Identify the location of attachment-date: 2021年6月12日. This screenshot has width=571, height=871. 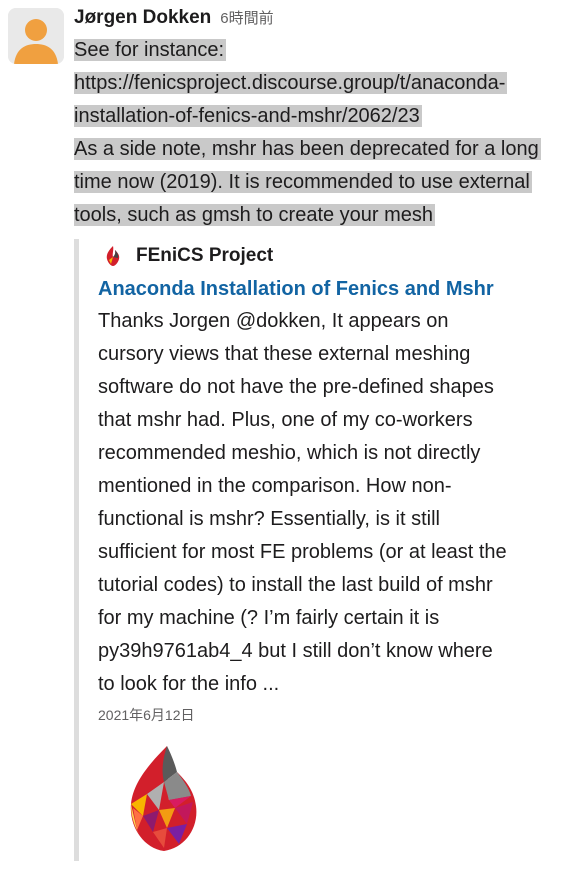
(146, 715).